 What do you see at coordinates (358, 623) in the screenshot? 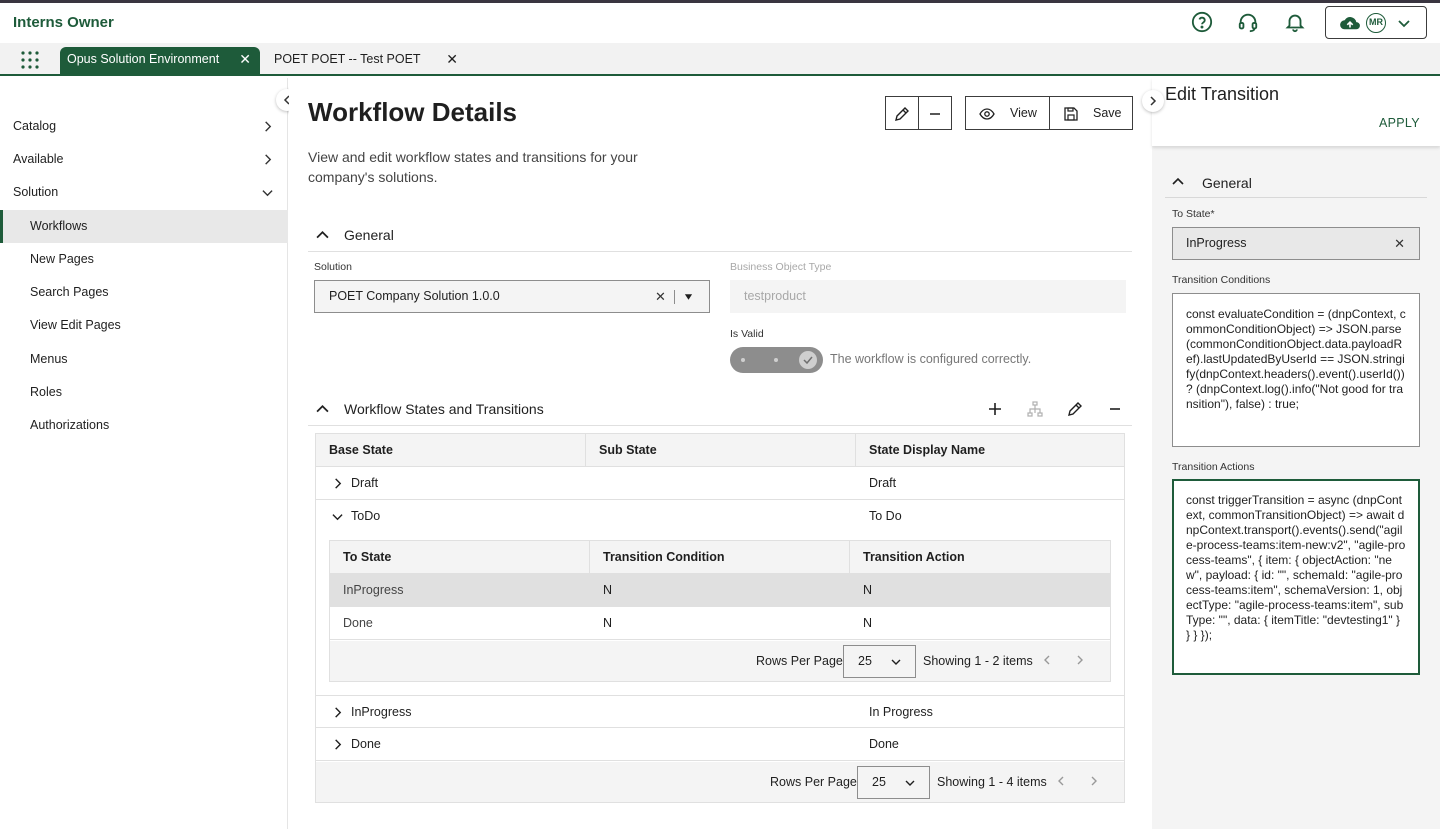
I see `to-state-cell: Done` at bounding box center [358, 623].